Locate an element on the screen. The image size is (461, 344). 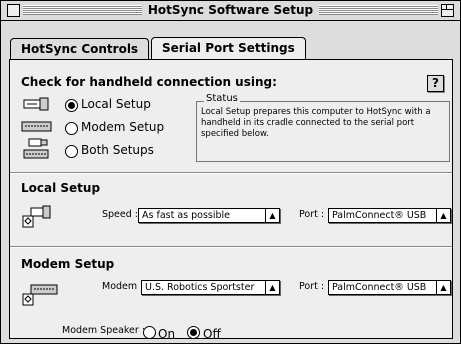
speaker-on-radio is located at coordinates (149, 332).